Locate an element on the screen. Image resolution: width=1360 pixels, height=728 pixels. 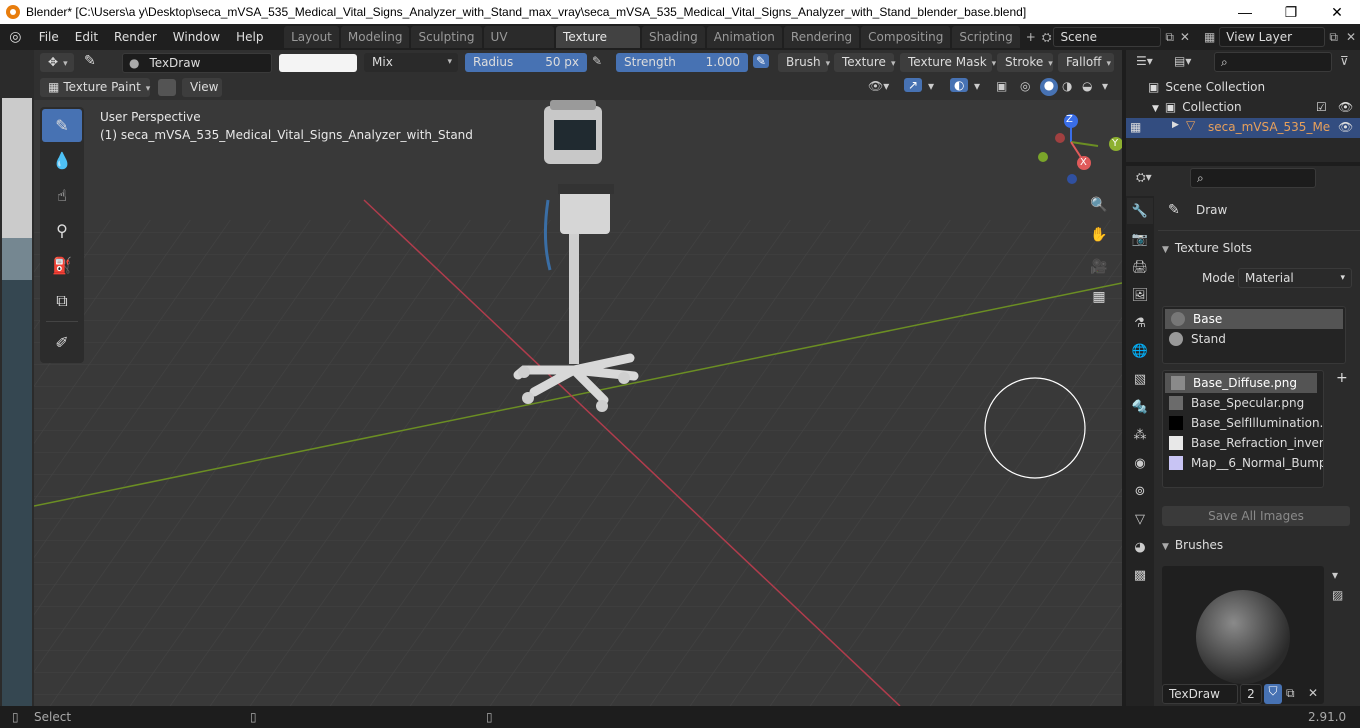
scene-tab-icon: ⚗ is located at coordinates (1140, 323).